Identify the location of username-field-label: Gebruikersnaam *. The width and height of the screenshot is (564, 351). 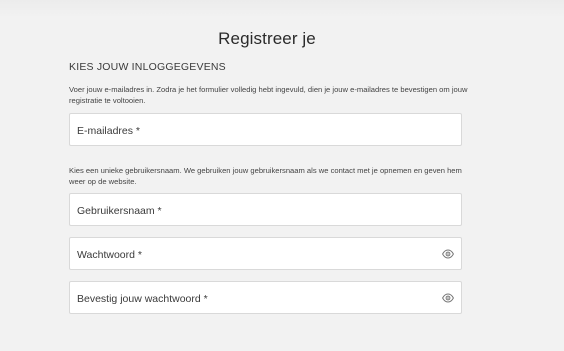
(119, 211).